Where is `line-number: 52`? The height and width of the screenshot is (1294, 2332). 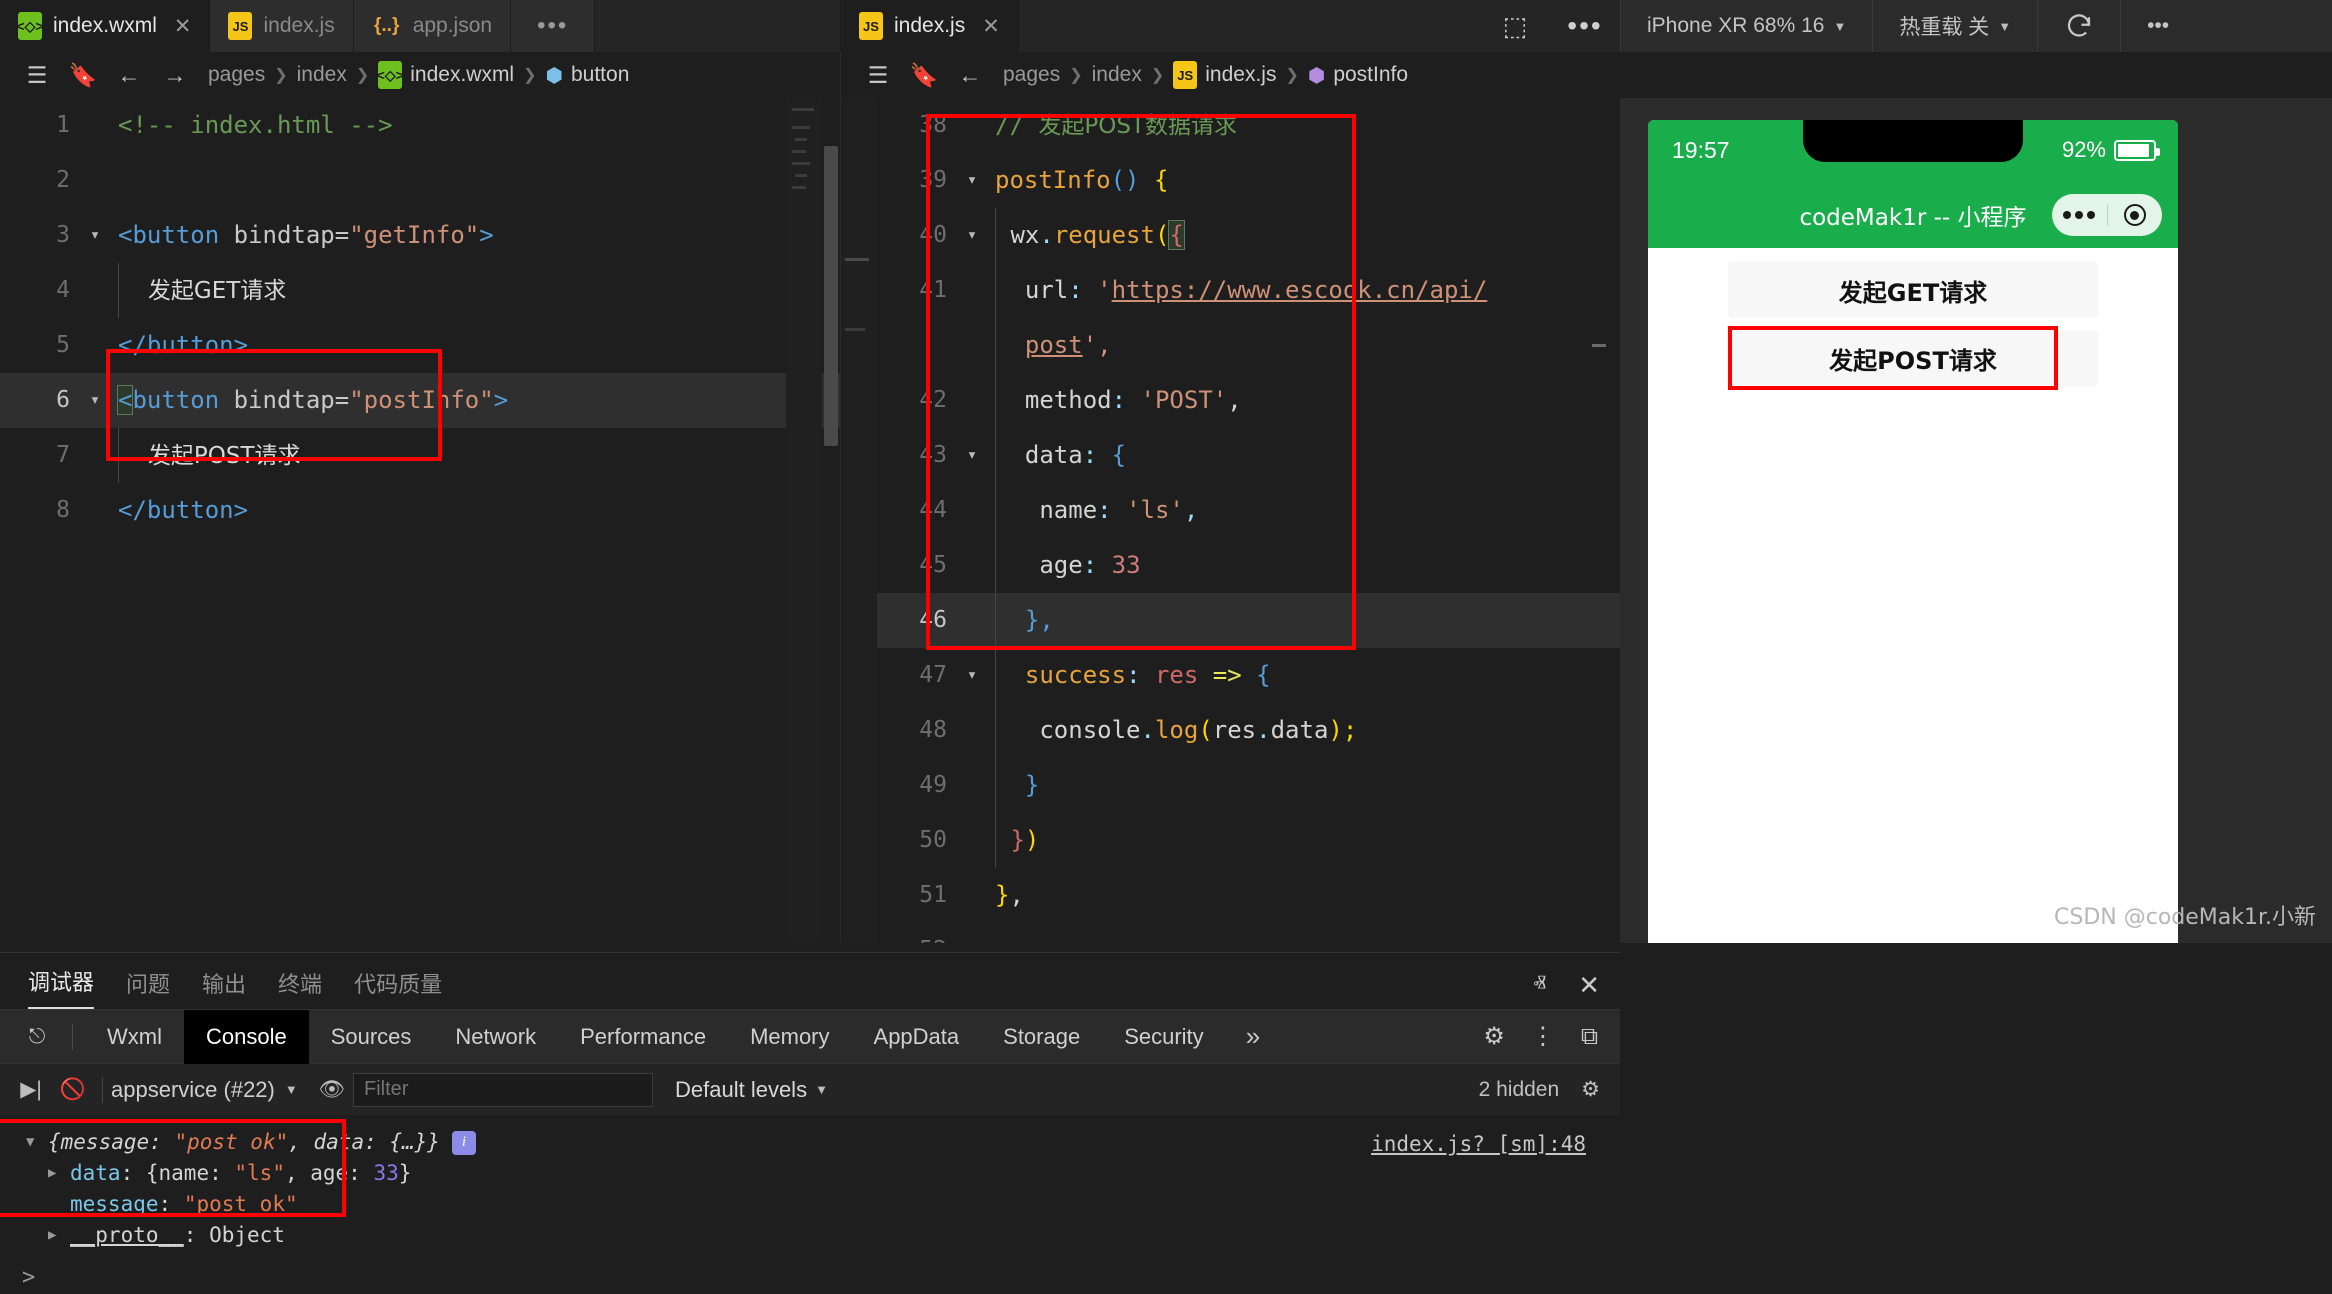 line-number: 52 is located at coordinates (916, 933).